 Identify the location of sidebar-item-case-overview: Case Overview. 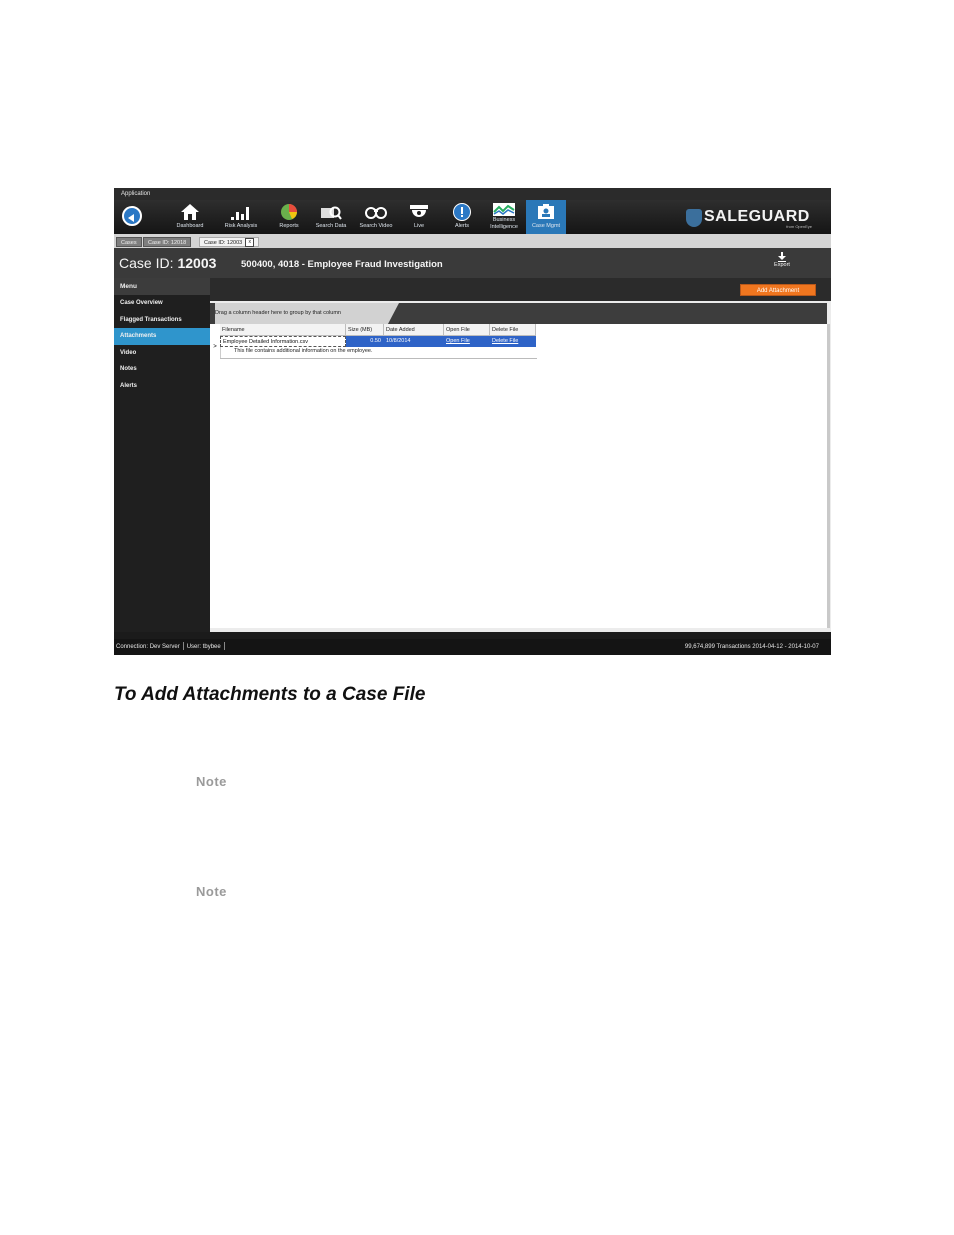
(162, 303).